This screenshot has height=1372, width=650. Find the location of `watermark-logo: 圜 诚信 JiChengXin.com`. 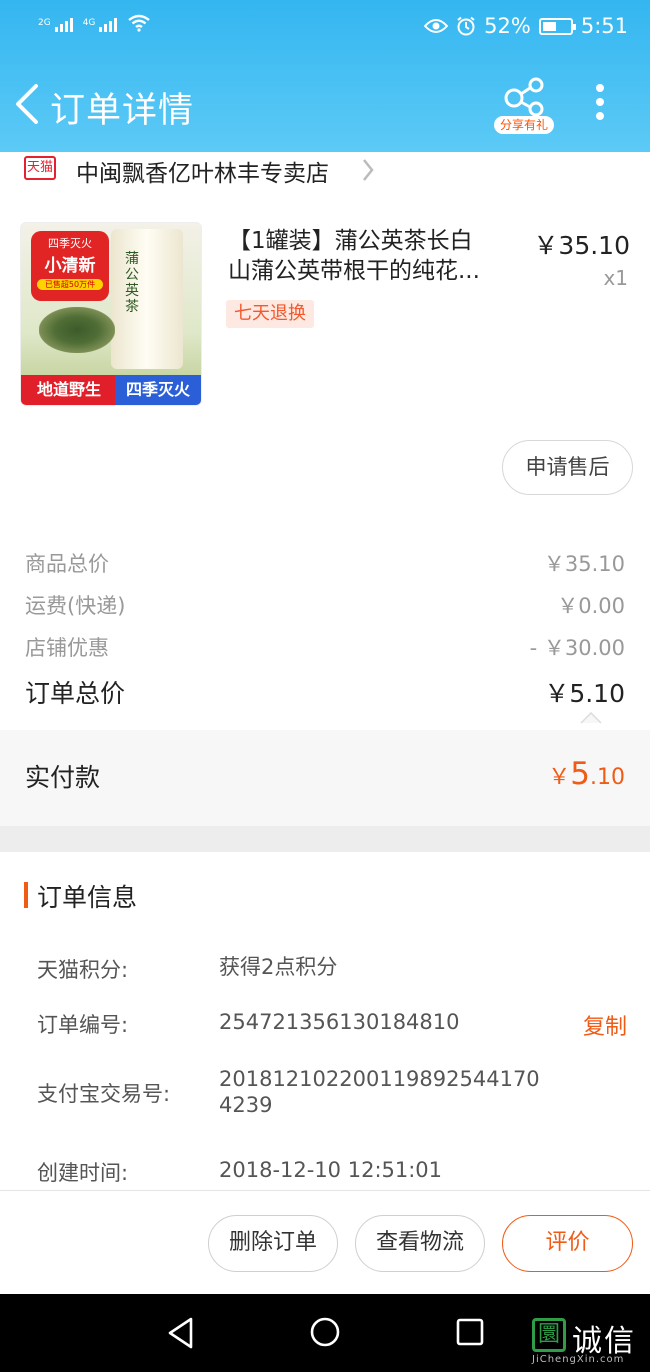

watermark-logo: 圜 诚信 JiChengXin.com is located at coordinates (590, 1341).